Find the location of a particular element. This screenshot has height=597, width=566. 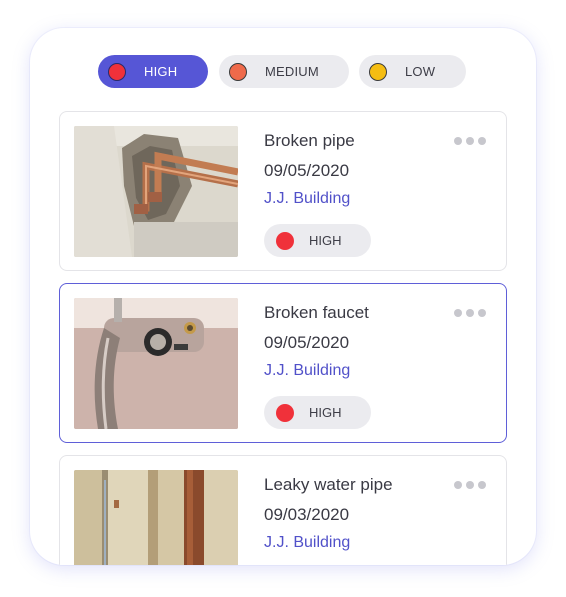

priority-filter-bar: HIGH MEDIUM LOW is located at coordinates (283, 72).